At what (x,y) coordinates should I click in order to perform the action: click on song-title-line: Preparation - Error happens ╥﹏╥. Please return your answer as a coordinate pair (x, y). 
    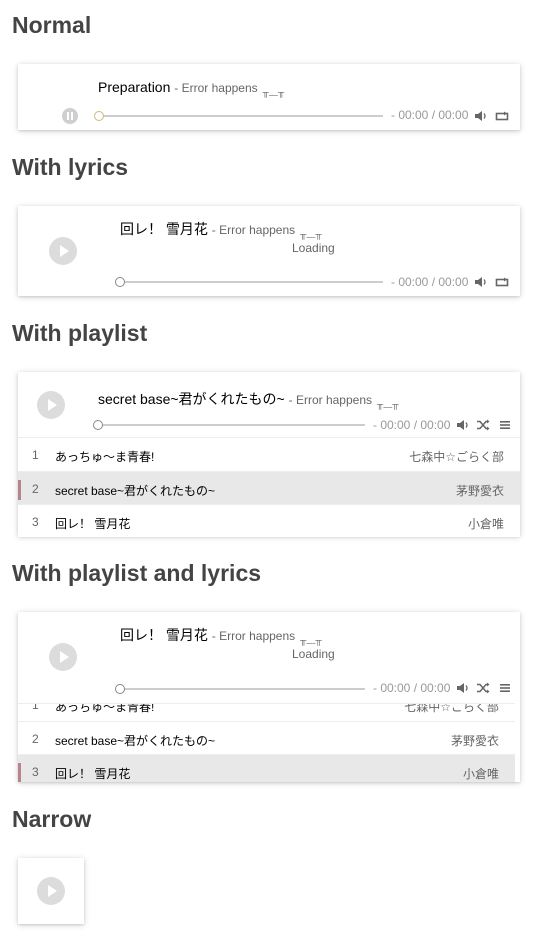
    Looking at the image, I should click on (191, 88).